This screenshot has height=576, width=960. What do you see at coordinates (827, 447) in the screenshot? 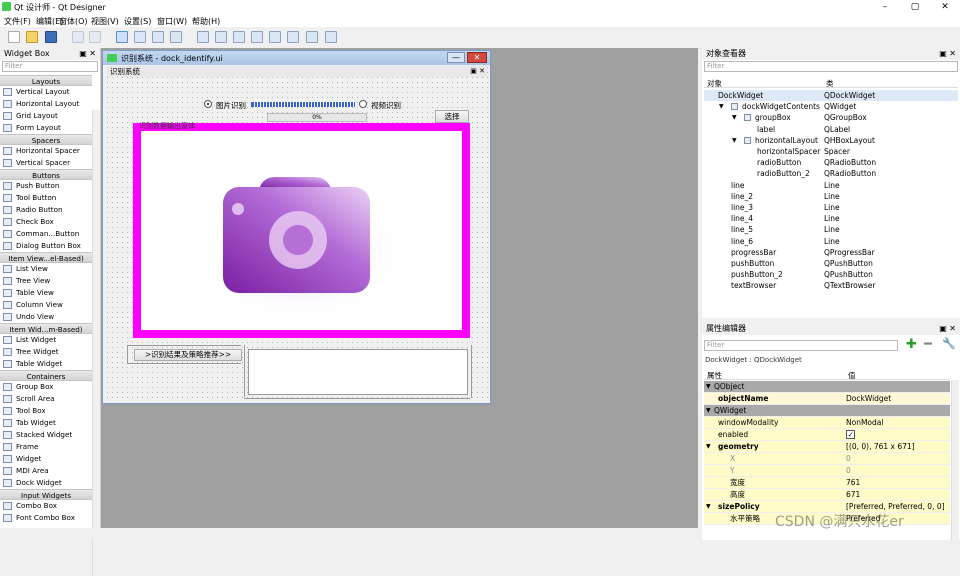
I see `property-row: ▼ geometry [(0, 0), 761 x 671]` at bounding box center [827, 447].